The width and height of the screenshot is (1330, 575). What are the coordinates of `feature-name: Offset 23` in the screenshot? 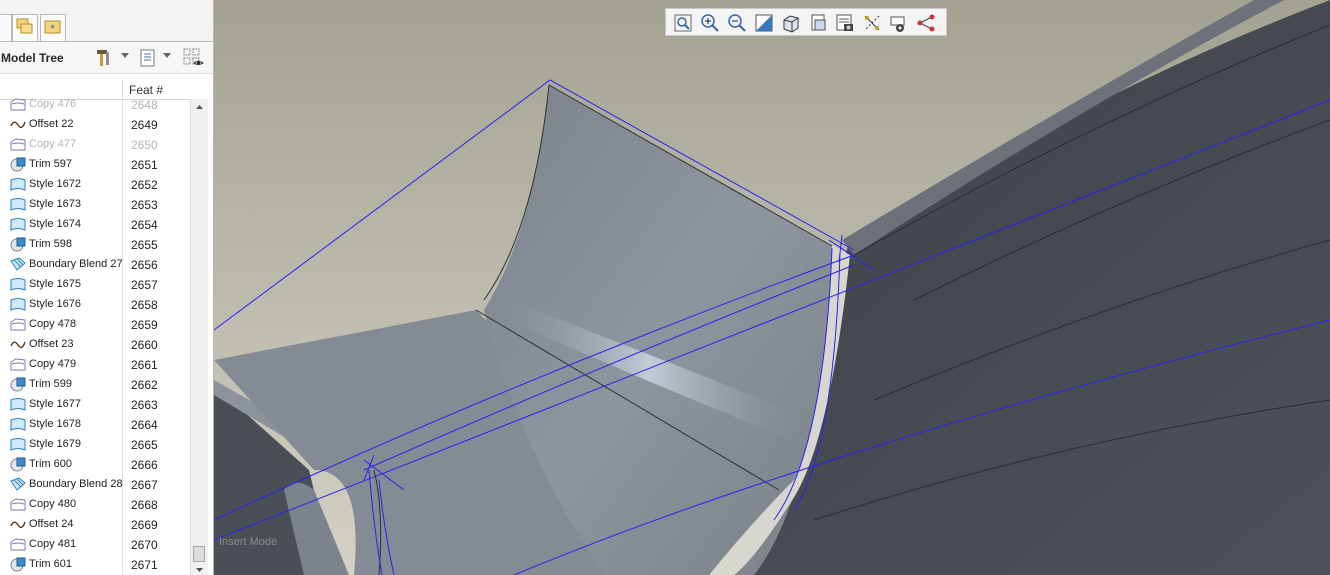 It's located at (51, 344).